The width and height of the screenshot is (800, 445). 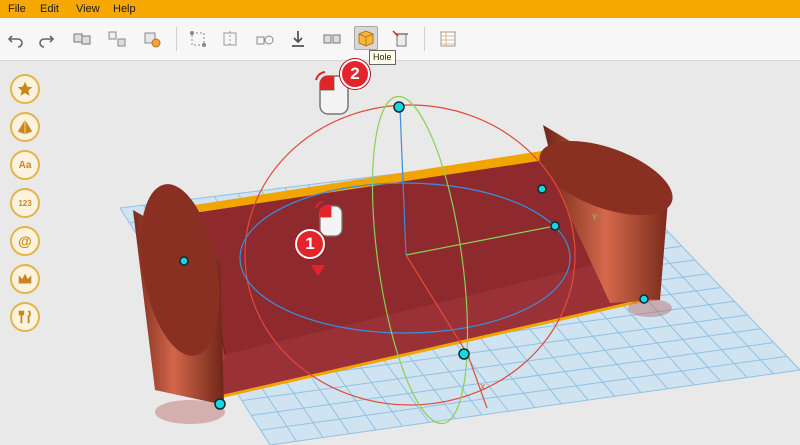 What do you see at coordinates (17, 9) in the screenshot?
I see `menu-file: File` at bounding box center [17, 9].